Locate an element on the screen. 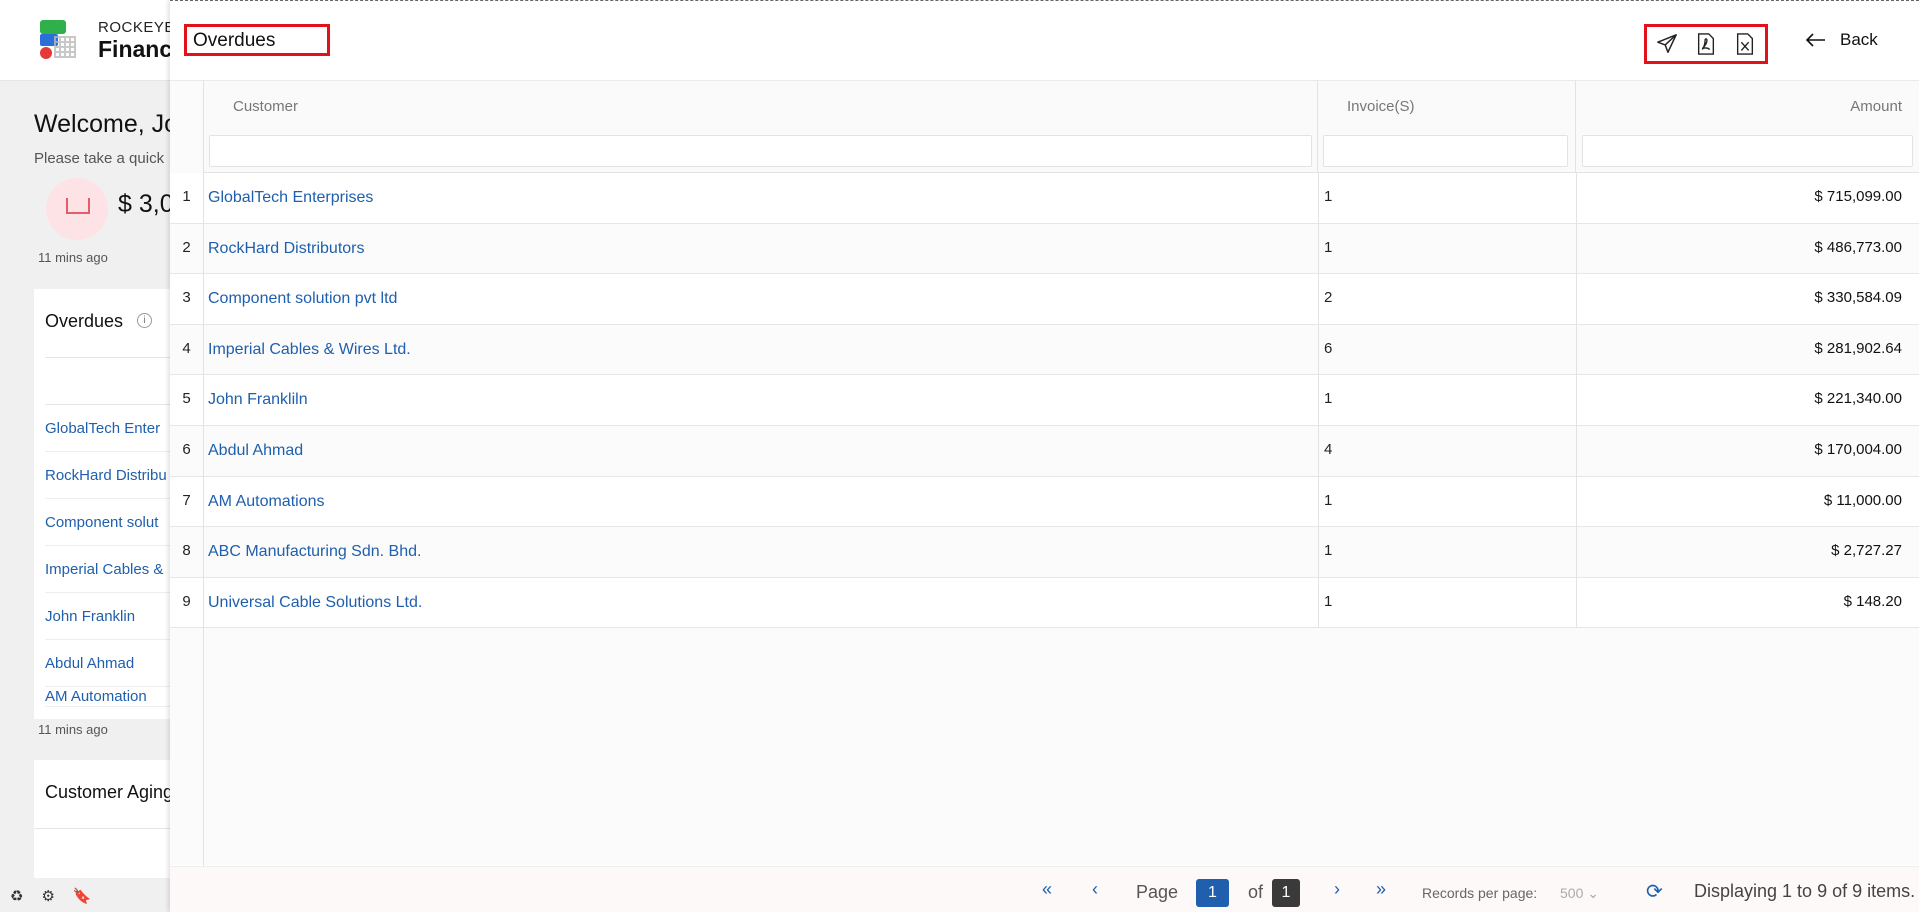 Image resolution: width=1919 pixels, height=912 pixels. next-page-icon: › is located at coordinates (1337, 889).